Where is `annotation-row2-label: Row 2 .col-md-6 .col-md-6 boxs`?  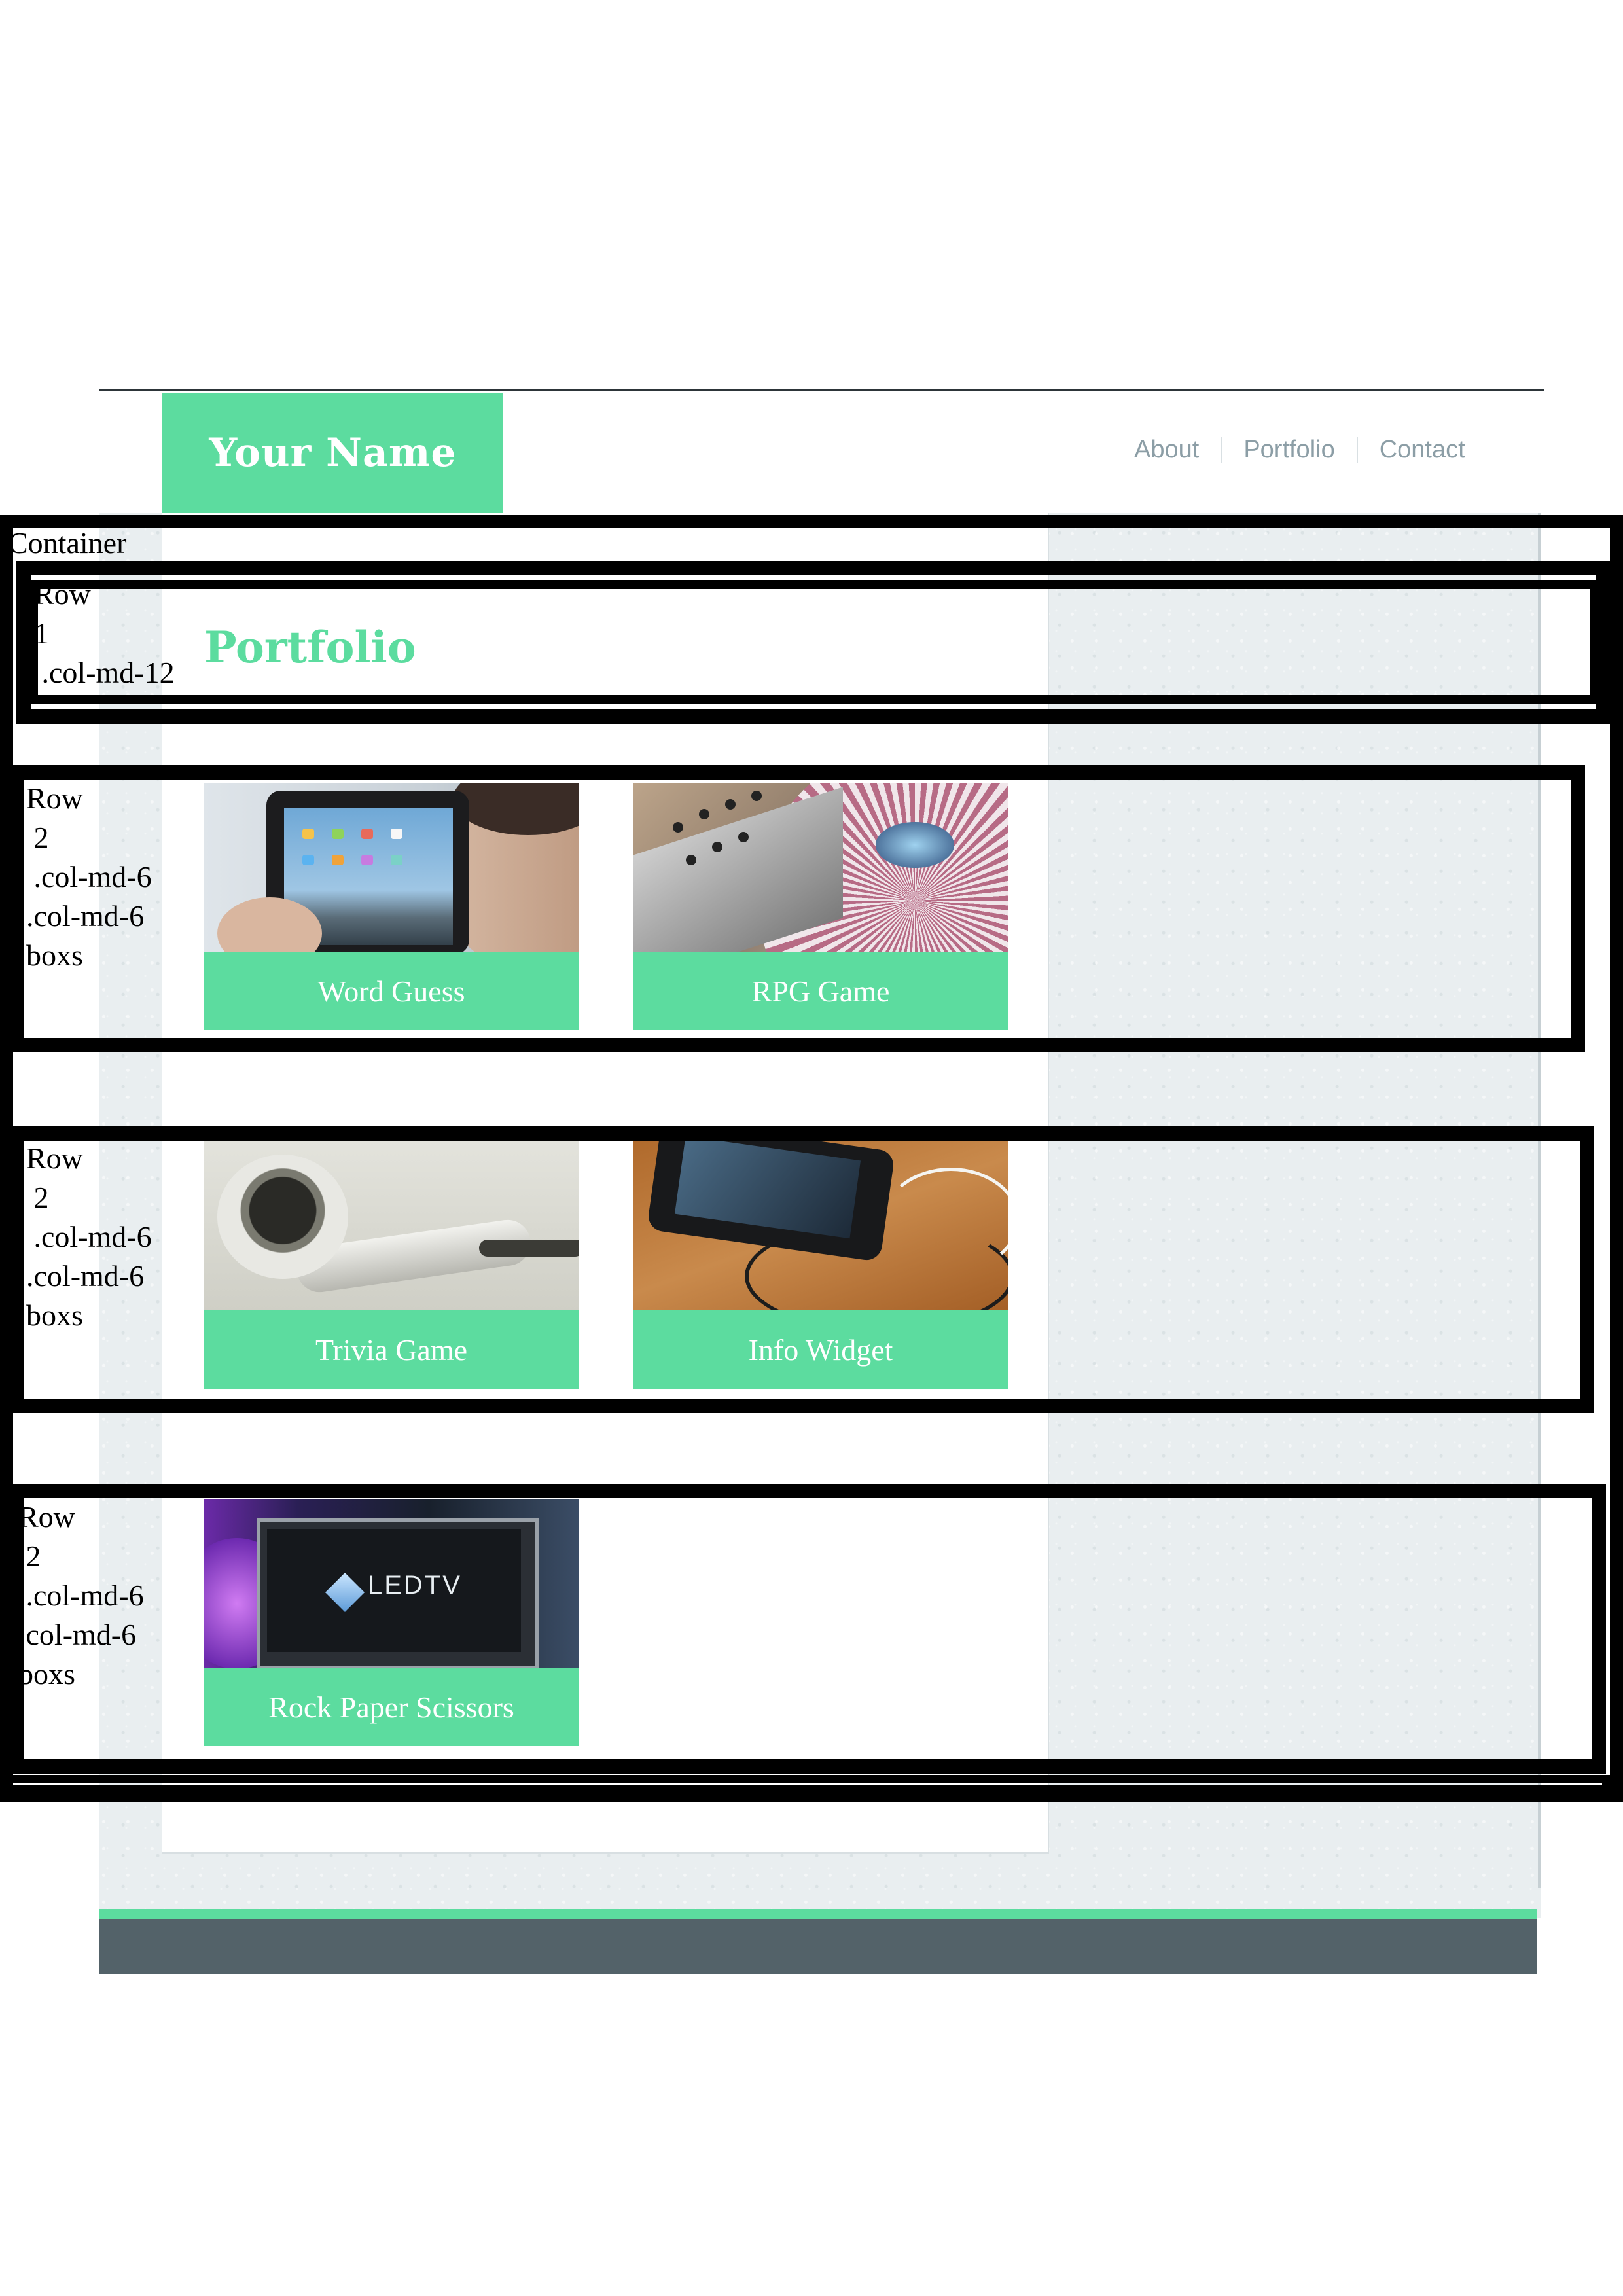 annotation-row2-label: Row 2 .col-md-6 .col-md-6 boxs is located at coordinates (89, 876).